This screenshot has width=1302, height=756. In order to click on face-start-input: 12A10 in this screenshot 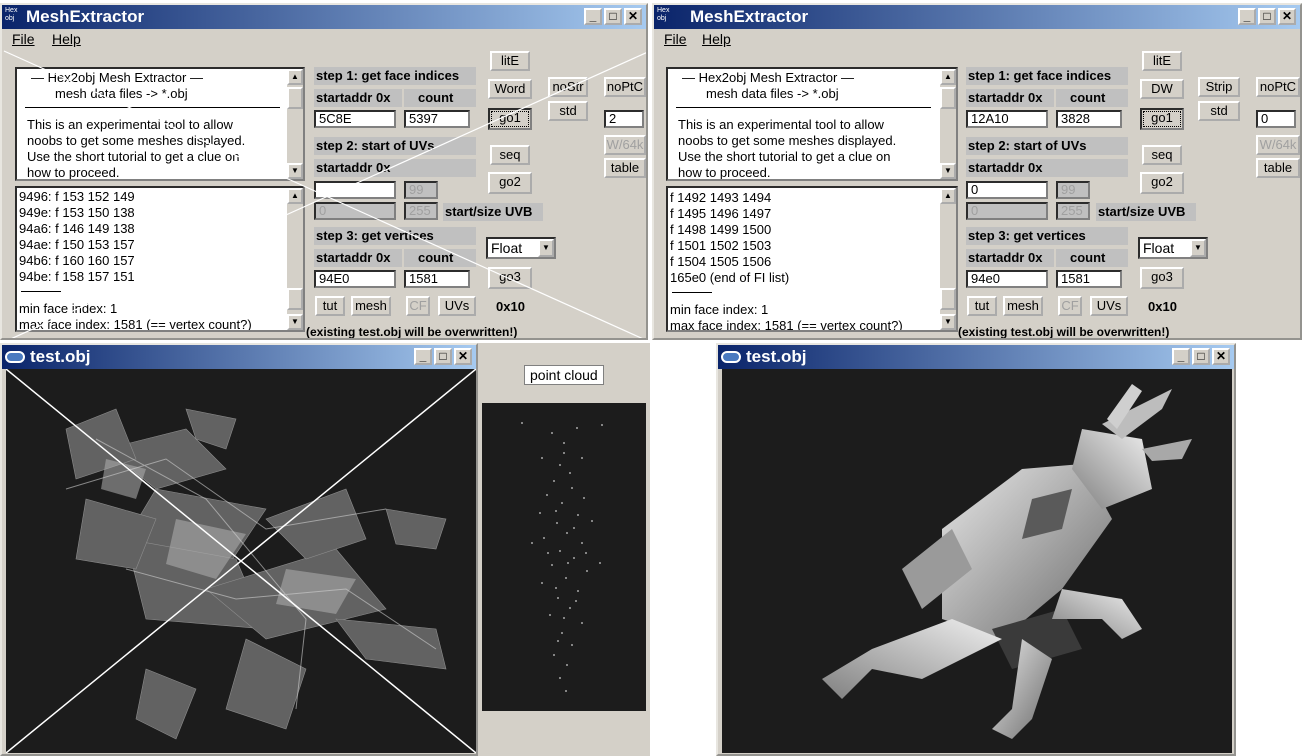, I will do `click(1007, 119)`.